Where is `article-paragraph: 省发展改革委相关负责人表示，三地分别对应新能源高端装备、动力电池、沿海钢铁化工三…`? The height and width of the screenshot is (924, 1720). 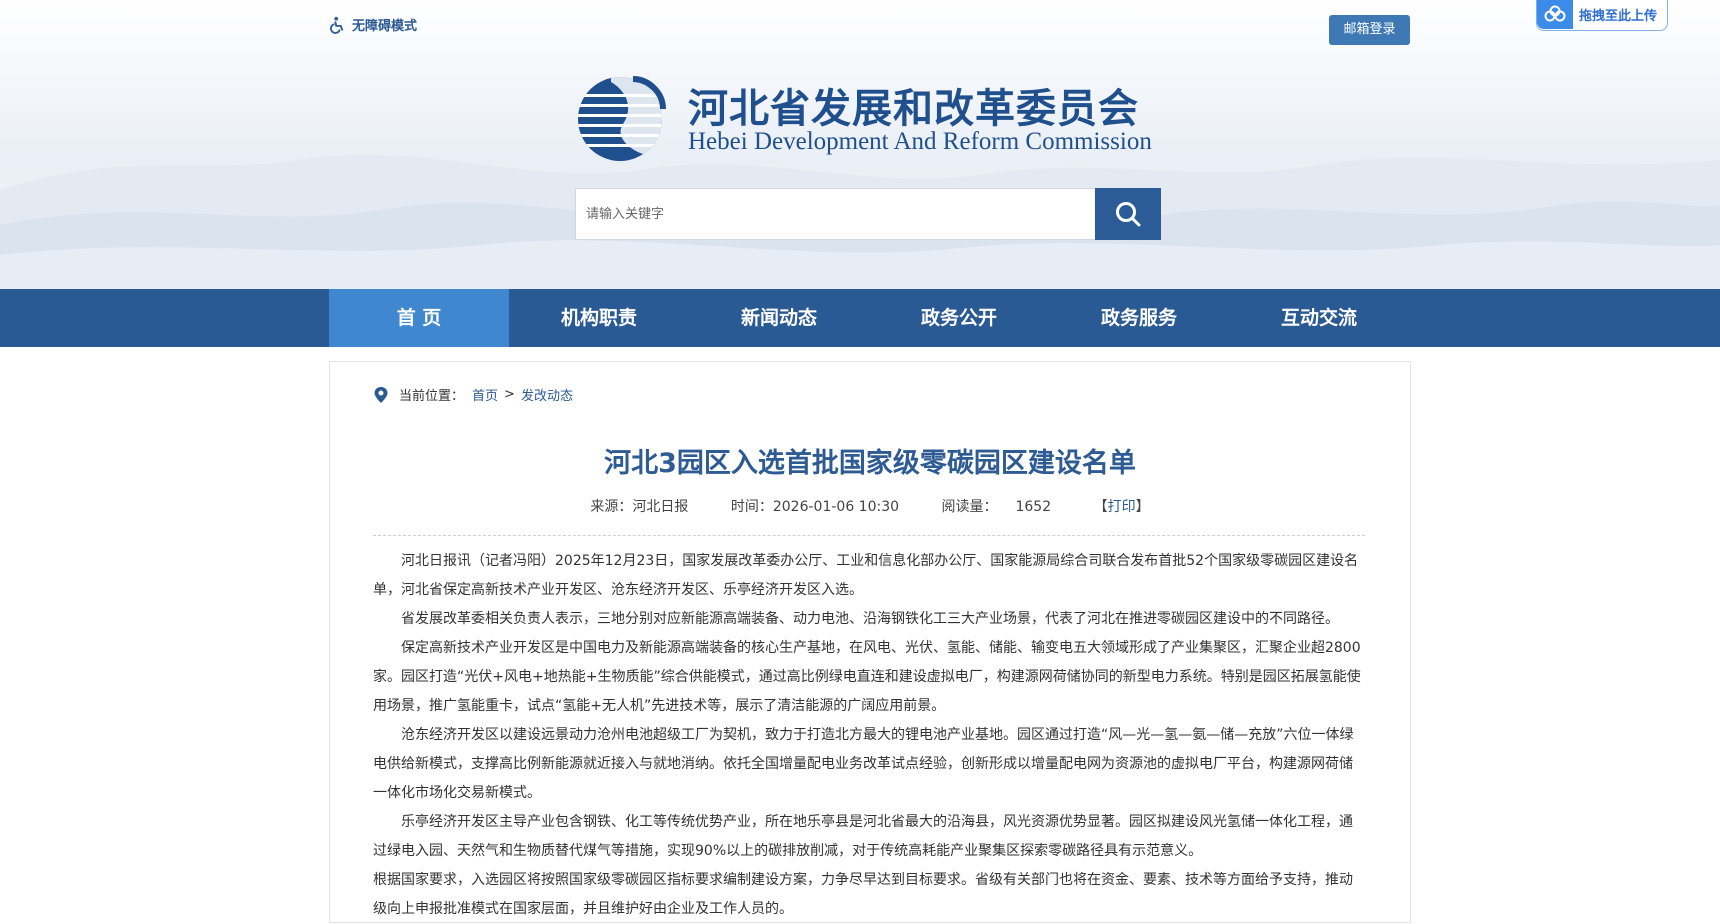 article-paragraph: 省发展改革委相关负责人表示，三地分别对应新能源高端装备、动力电池、沿海钢铁化工三… is located at coordinates (870, 619).